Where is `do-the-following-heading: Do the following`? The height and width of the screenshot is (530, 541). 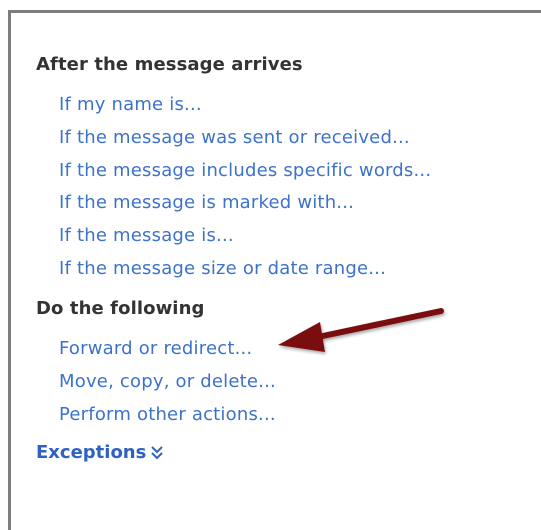 do-the-following-heading: Do the following is located at coordinates (120, 308).